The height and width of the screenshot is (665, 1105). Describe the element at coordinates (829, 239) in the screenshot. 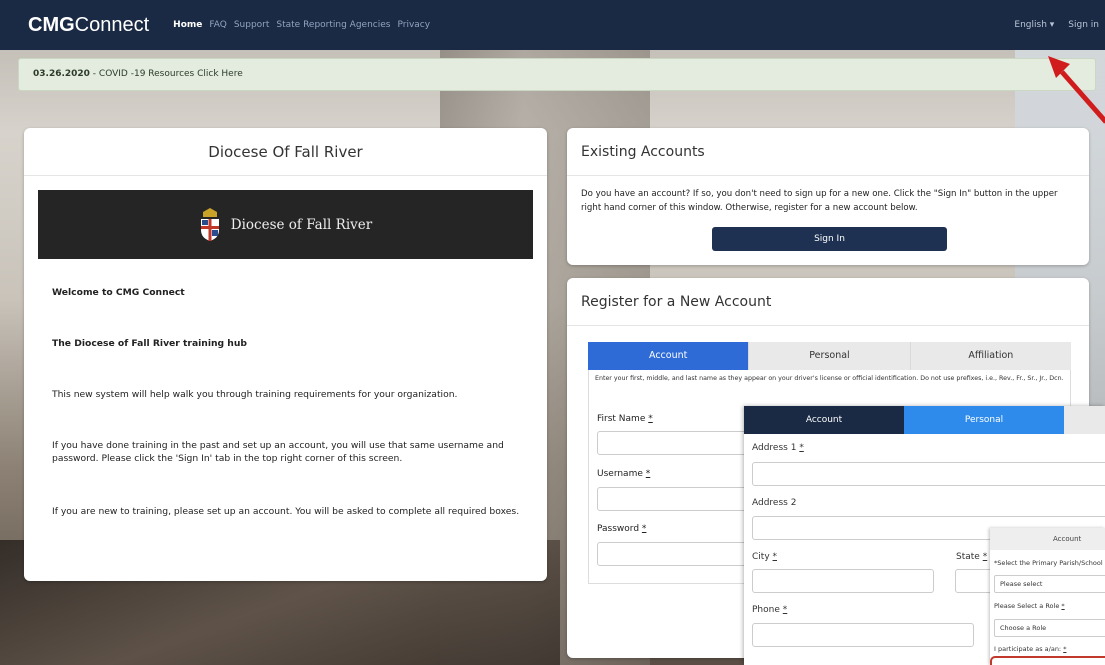

I see `sign-in-button: Sign In` at that location.